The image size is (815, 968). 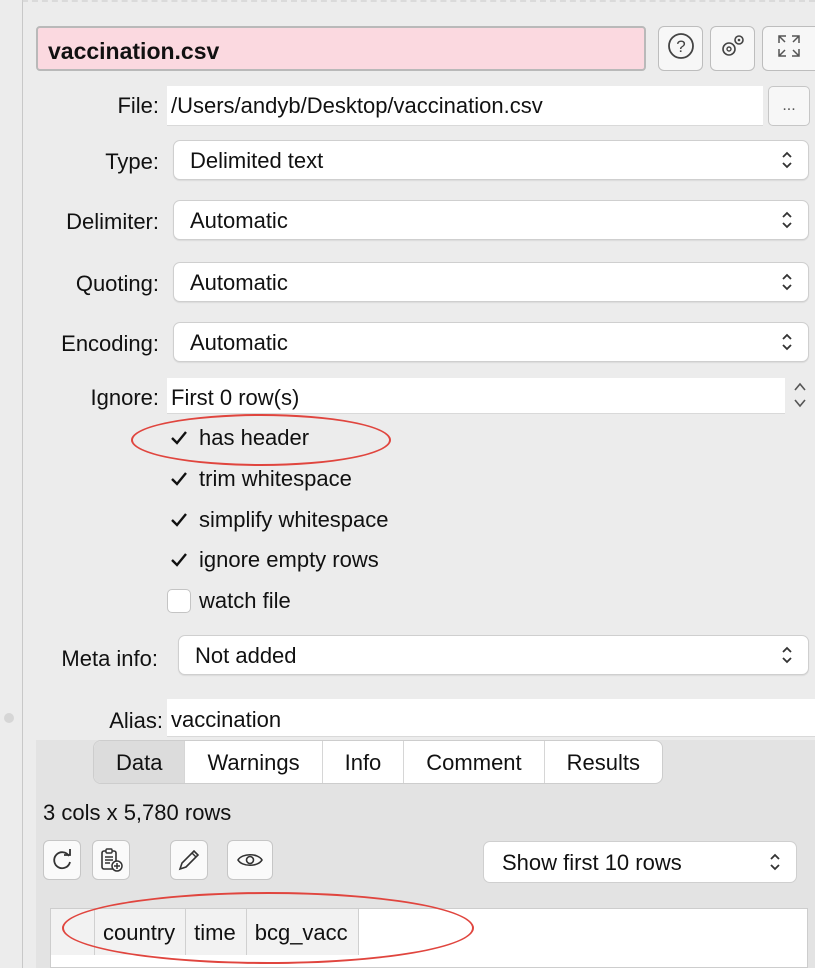 I want to click on quoting-label: Quoting:, so click(x=117, y=283).